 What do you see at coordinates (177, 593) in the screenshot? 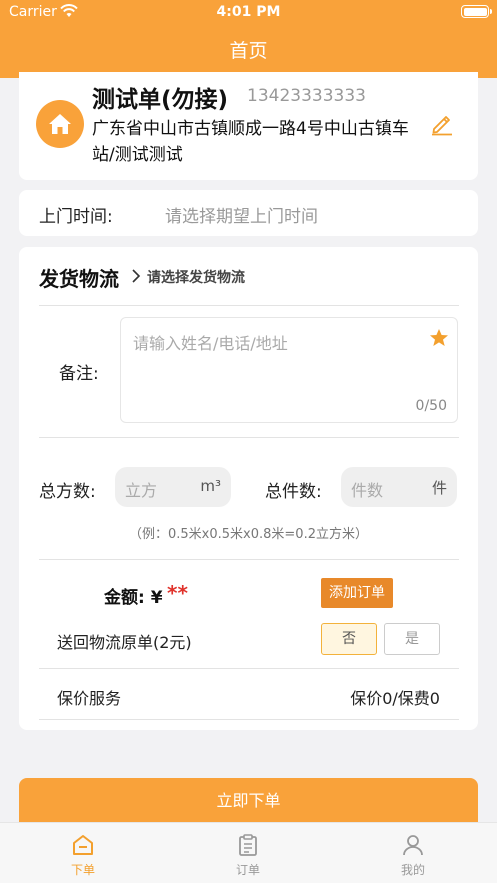
I see `amount-value: **` at bounding box center [177, 593].